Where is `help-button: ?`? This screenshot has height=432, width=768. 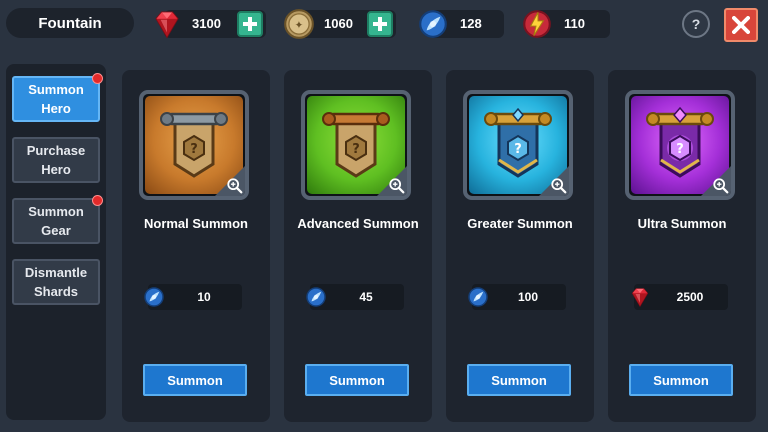 help-button: ? is located at coordinates (696, 24).